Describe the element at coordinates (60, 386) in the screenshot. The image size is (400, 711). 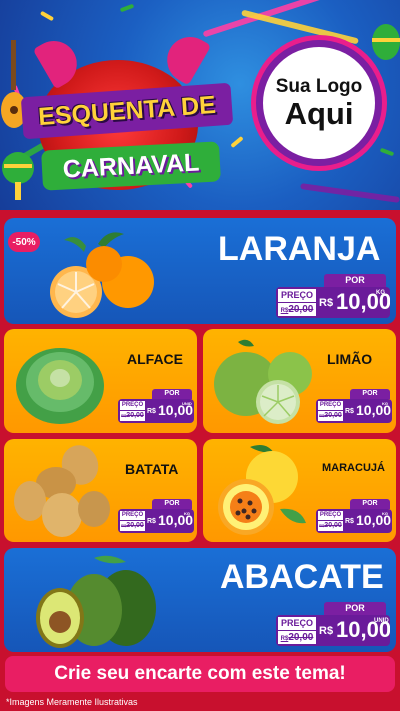
I see `lettuce-icon` at that location.